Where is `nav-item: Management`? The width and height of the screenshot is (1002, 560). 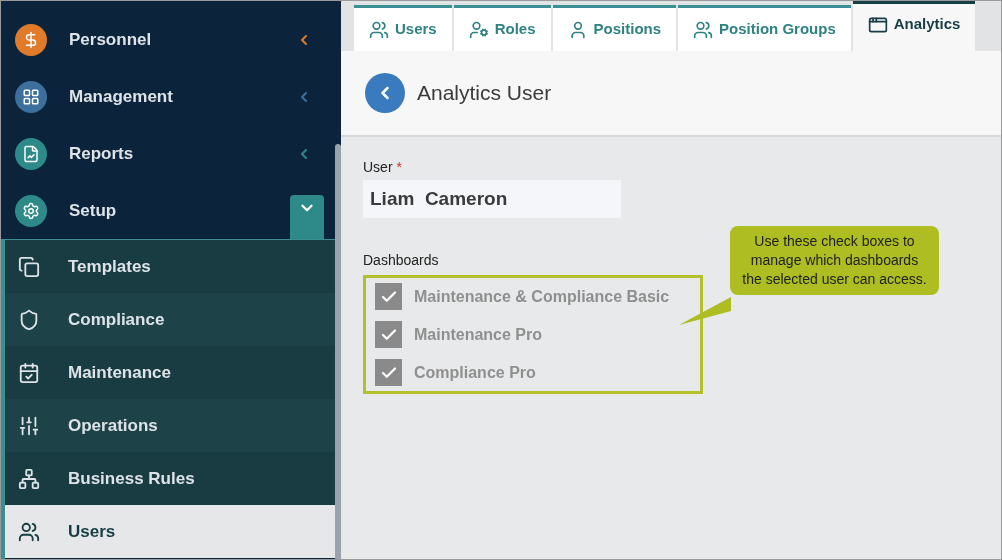 nav-item: Management is located at coordinates (168, 96).